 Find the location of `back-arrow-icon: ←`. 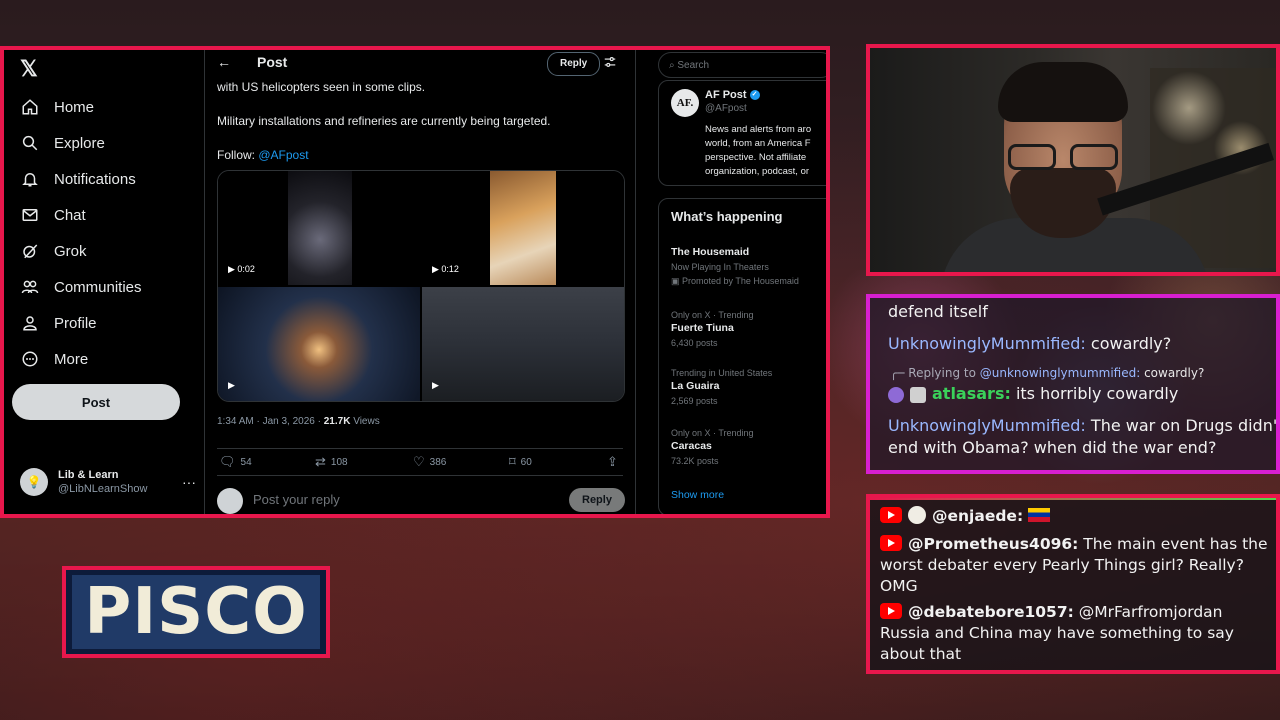

back-arrow-icon: ← is located at coordinates (224, 62).